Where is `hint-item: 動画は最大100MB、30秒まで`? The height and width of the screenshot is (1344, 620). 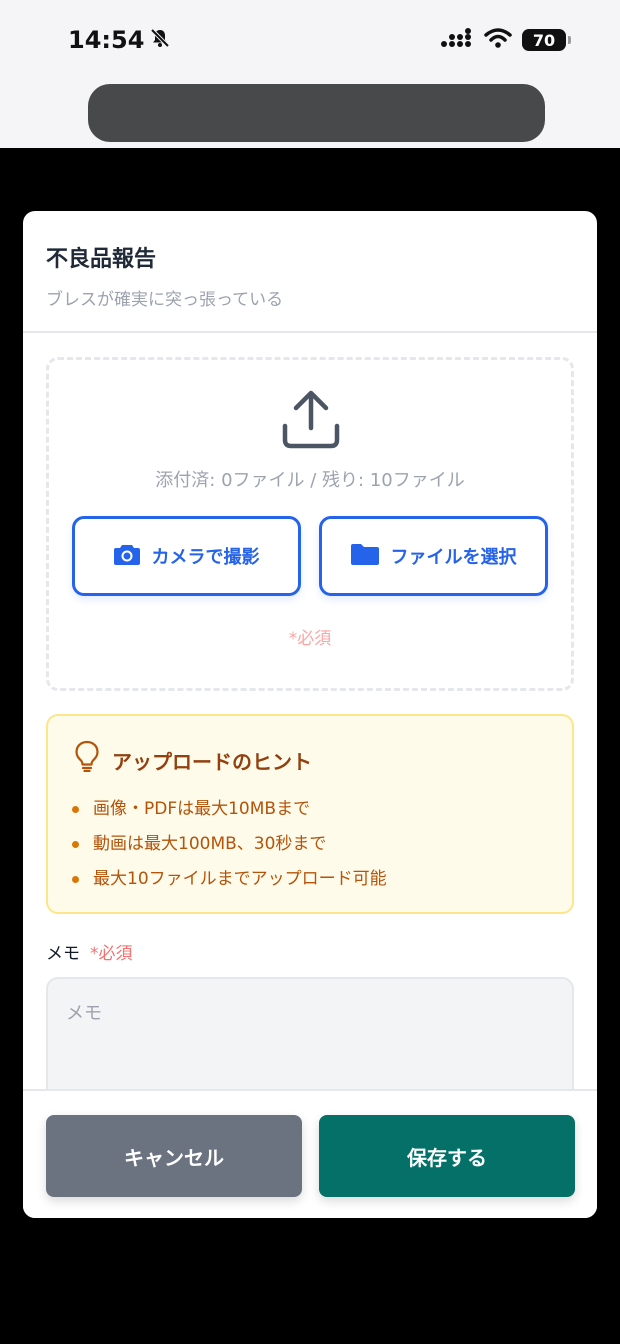 hint-item: 動画は最大100MB、30秒まで is located at coordinates (229, 848).